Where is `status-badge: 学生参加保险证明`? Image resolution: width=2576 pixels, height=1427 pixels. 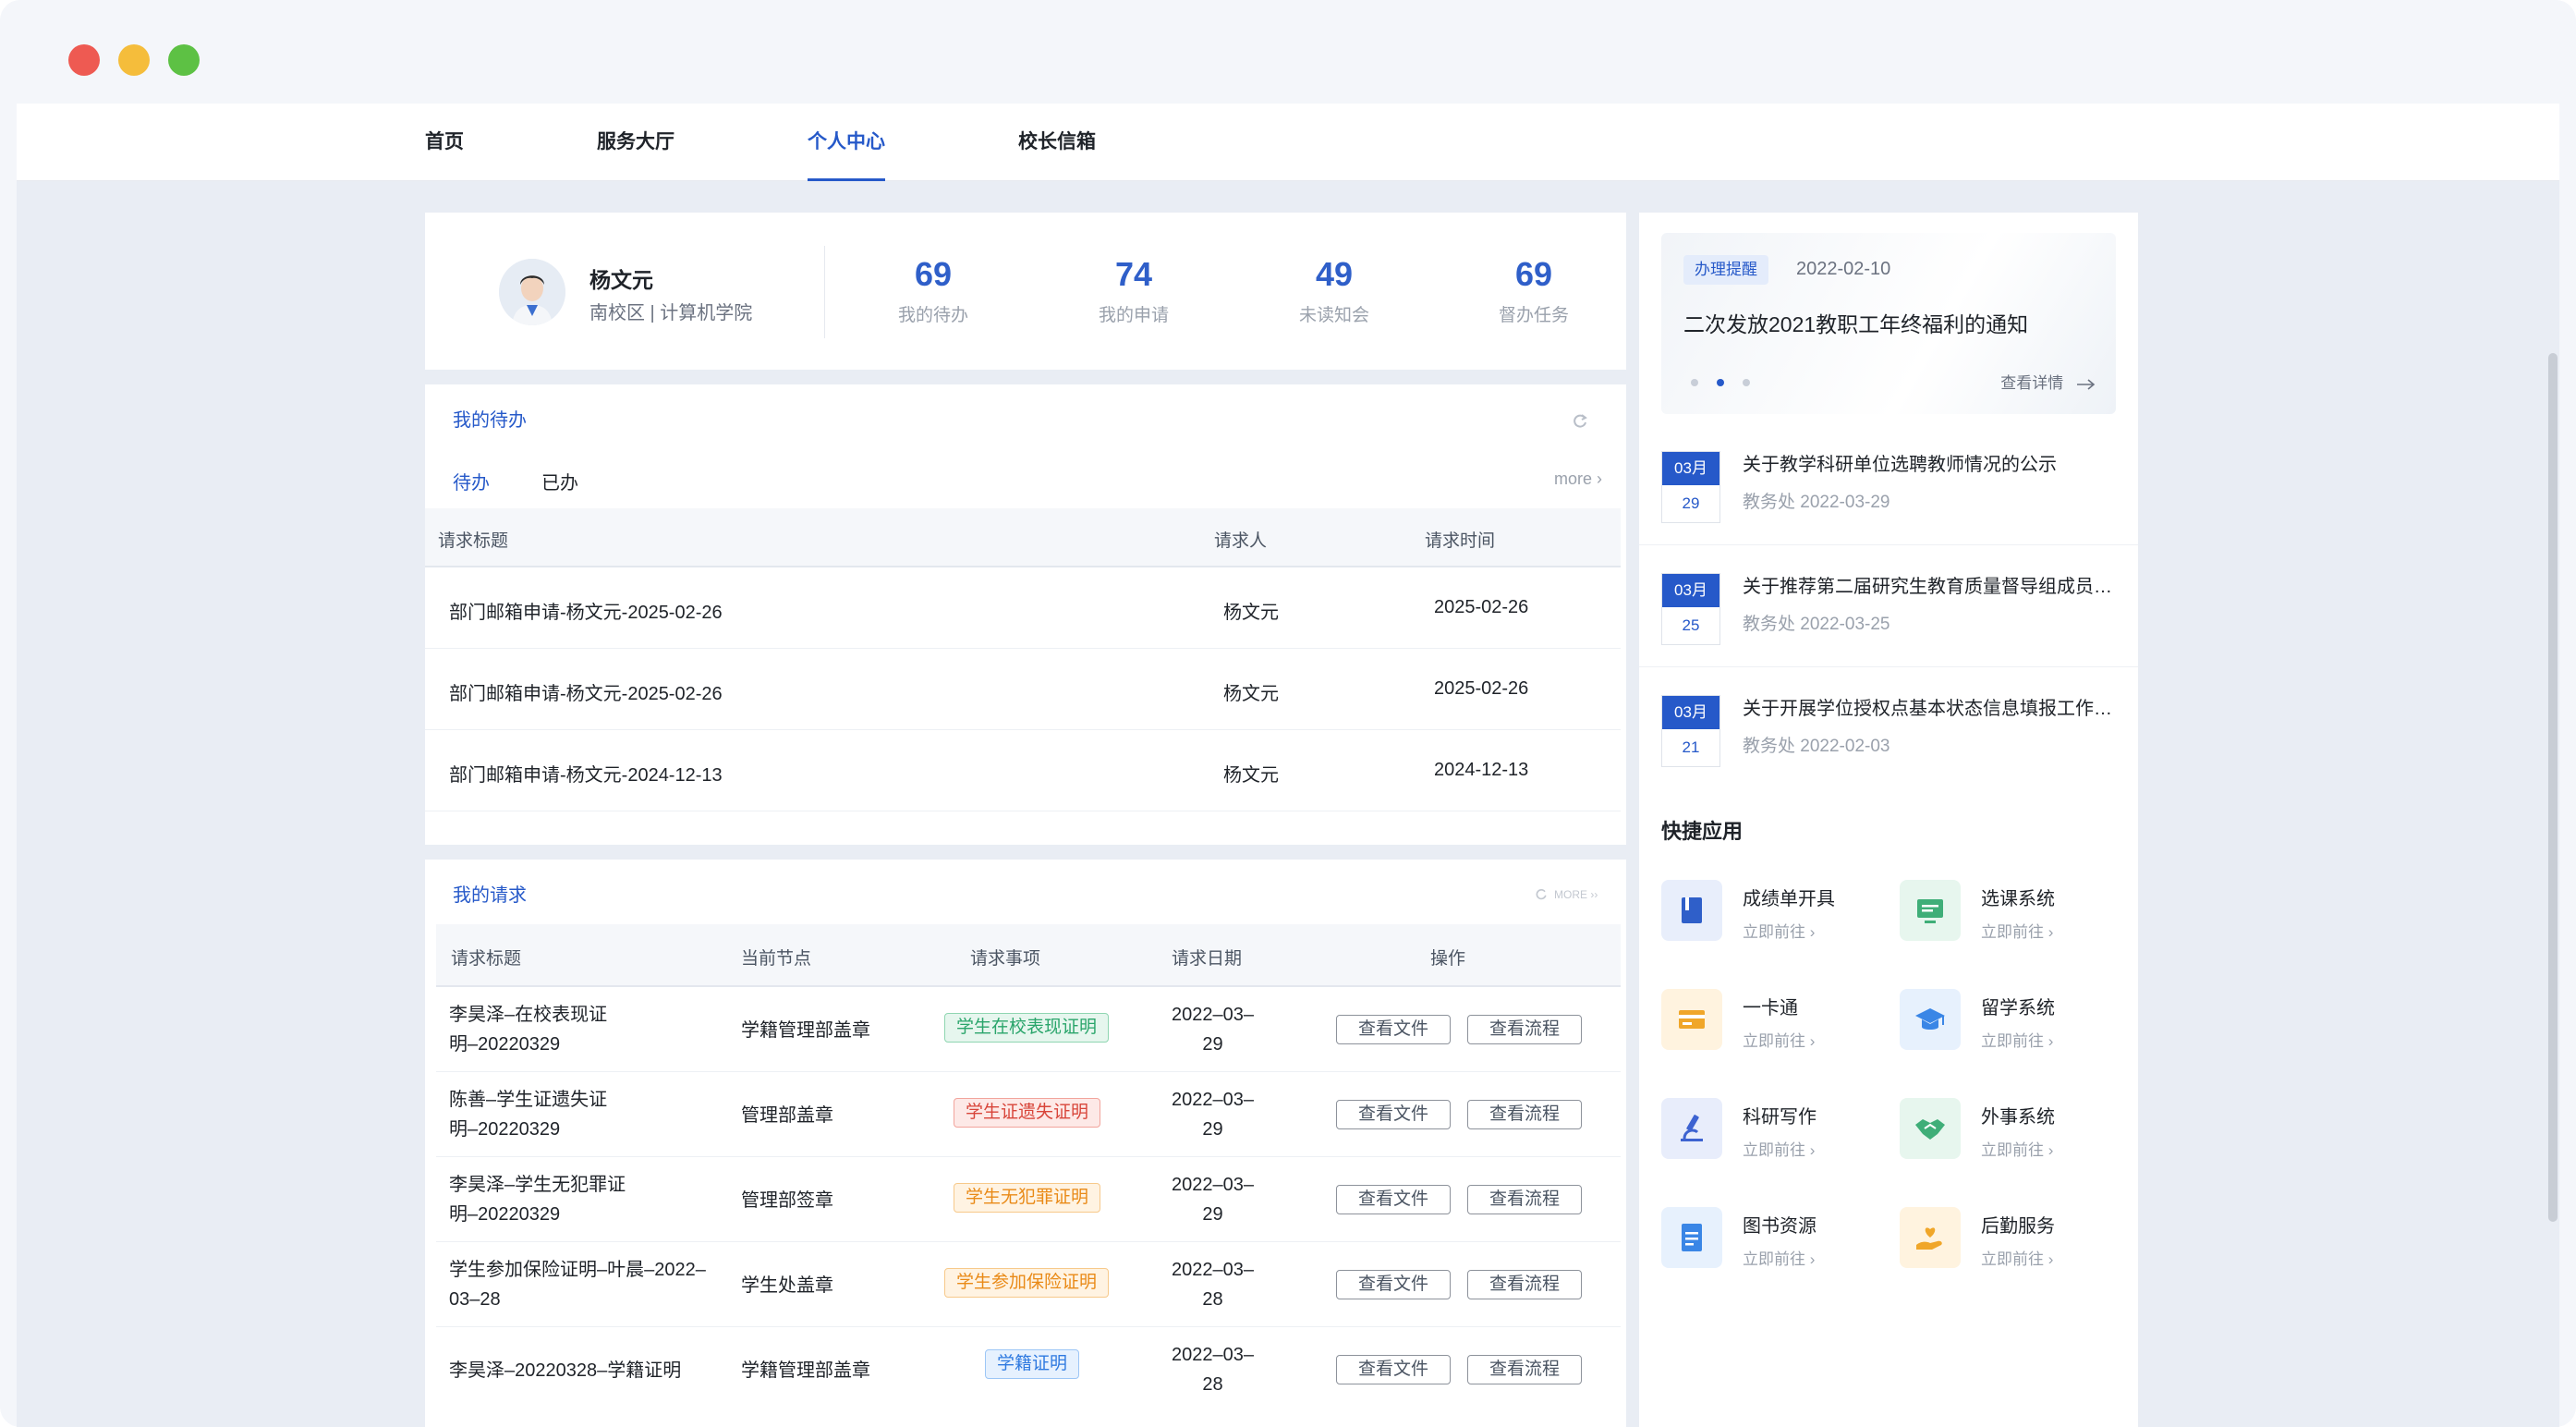 status-badge: 学生参加保险证明 is located at coordinates (1027, 1283).